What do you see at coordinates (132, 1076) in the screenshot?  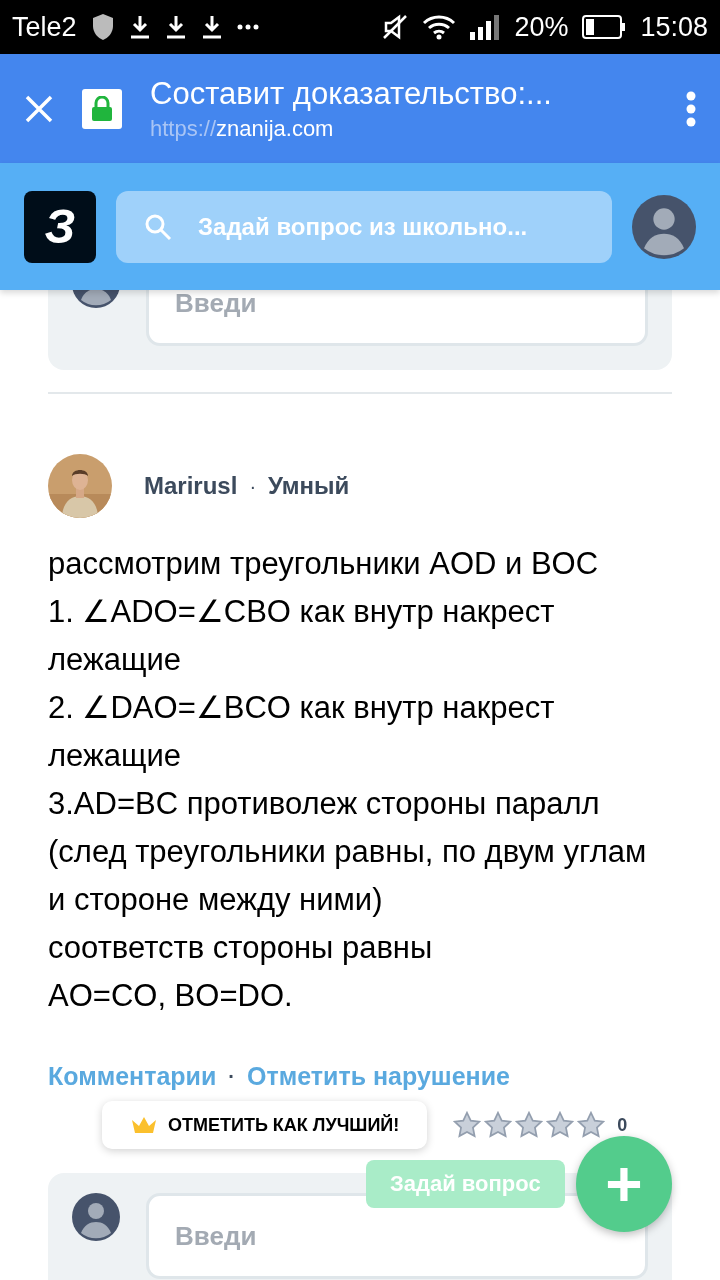 I see `comments-link: Комментарии` at bounding box center [132, 1076].